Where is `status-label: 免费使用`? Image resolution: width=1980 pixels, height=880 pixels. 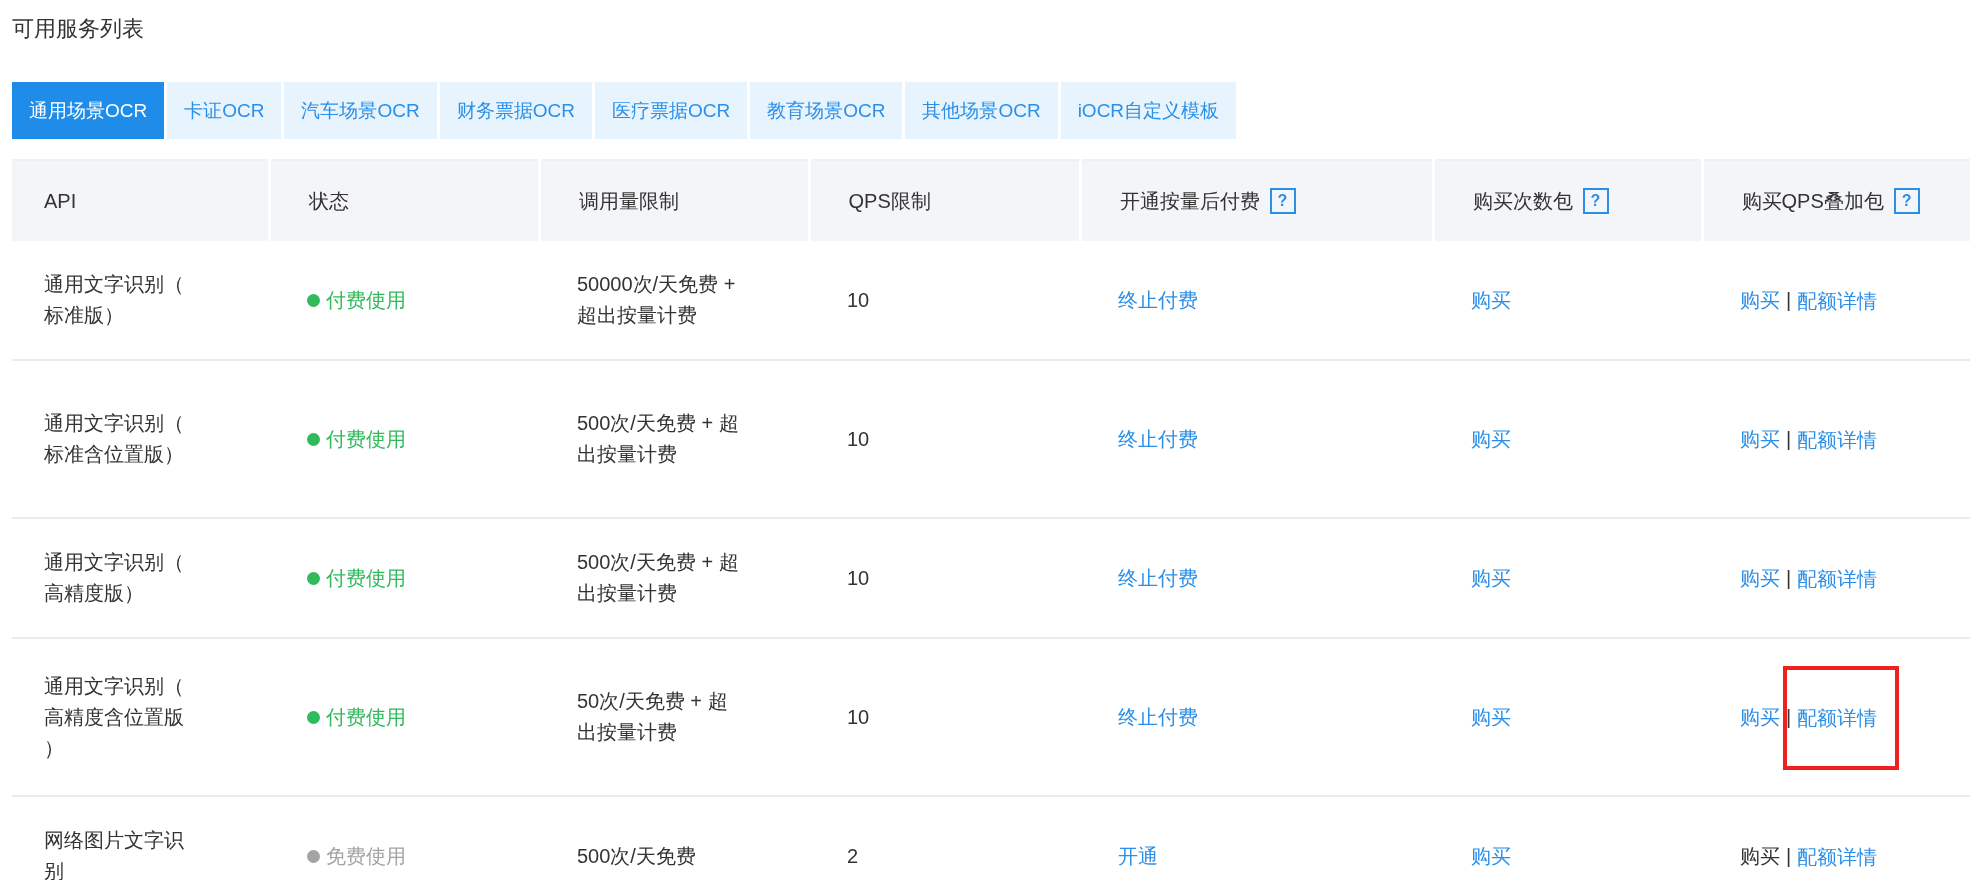 status-label: 免费使用 is located at coordinates (366, 856).